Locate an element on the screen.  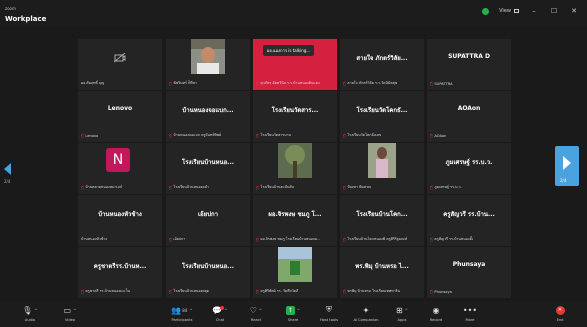
video-label: Video is located at coordinates (70, 320).